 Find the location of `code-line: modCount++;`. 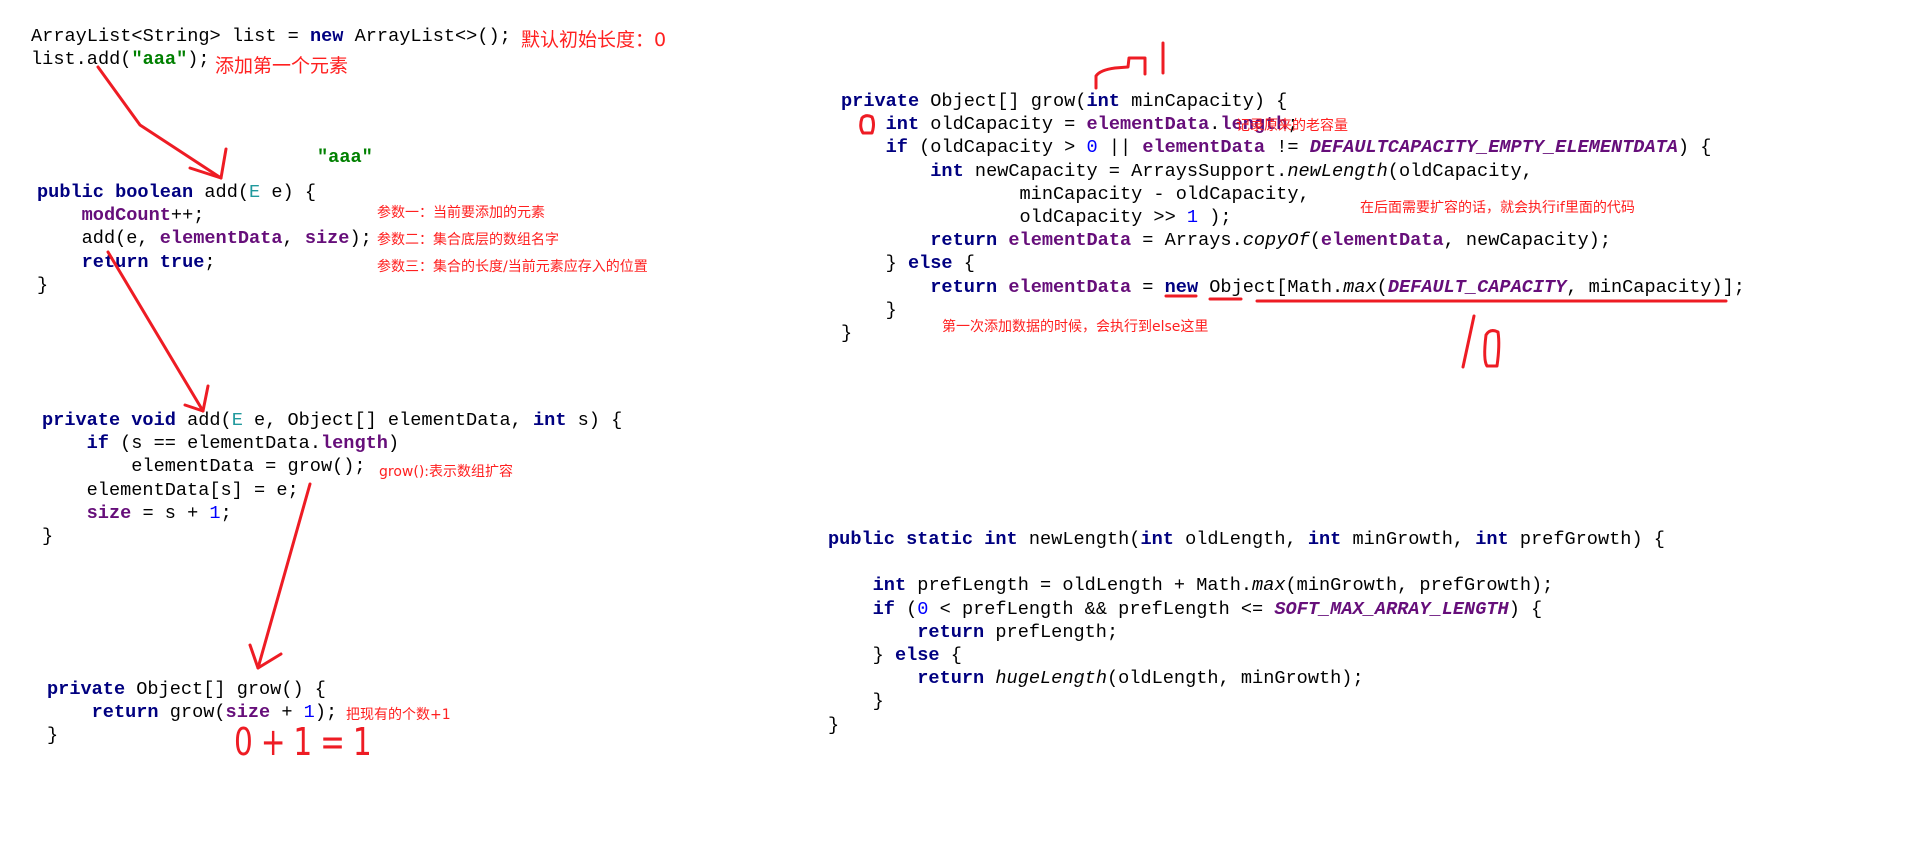

code-line: modCount++; is located at coordinates (204, 215).